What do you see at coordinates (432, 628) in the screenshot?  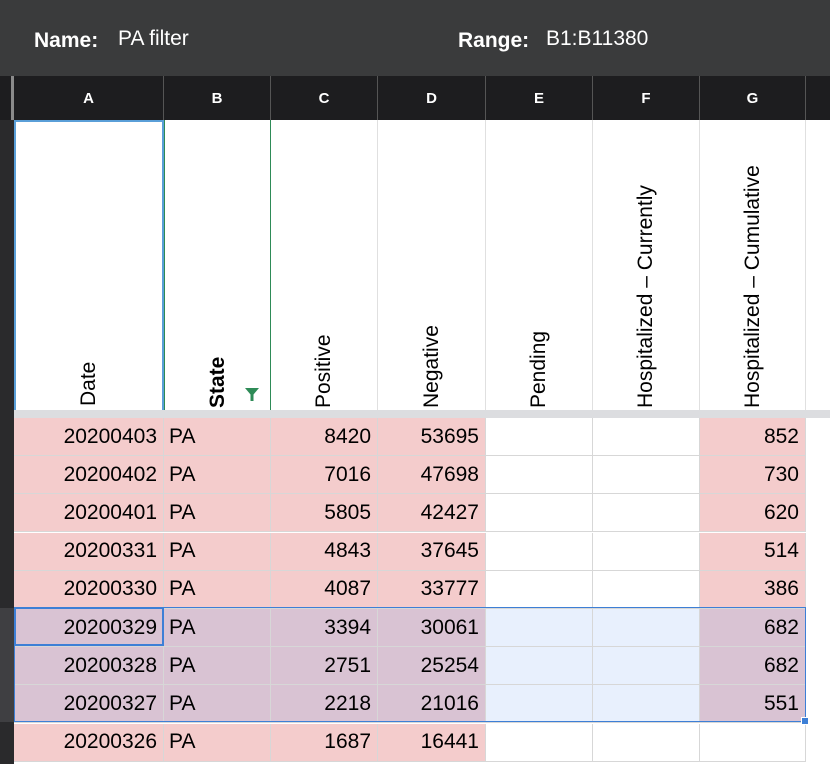 I see `cell-negative: 30061` at bounding box center [432, 628].